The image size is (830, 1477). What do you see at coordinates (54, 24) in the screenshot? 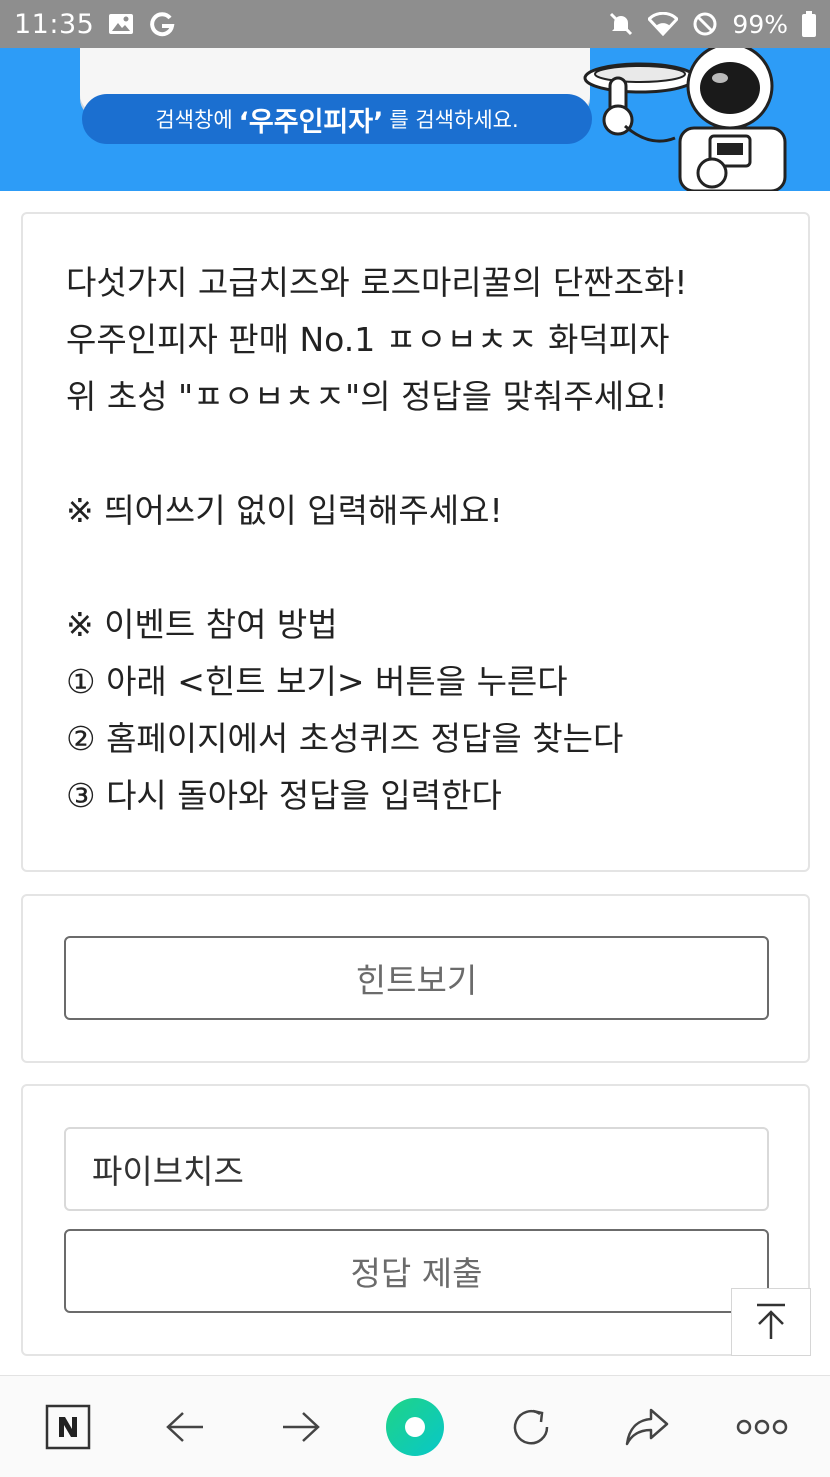
I see `status-time: 11:35` at bounding box center [54, 24].